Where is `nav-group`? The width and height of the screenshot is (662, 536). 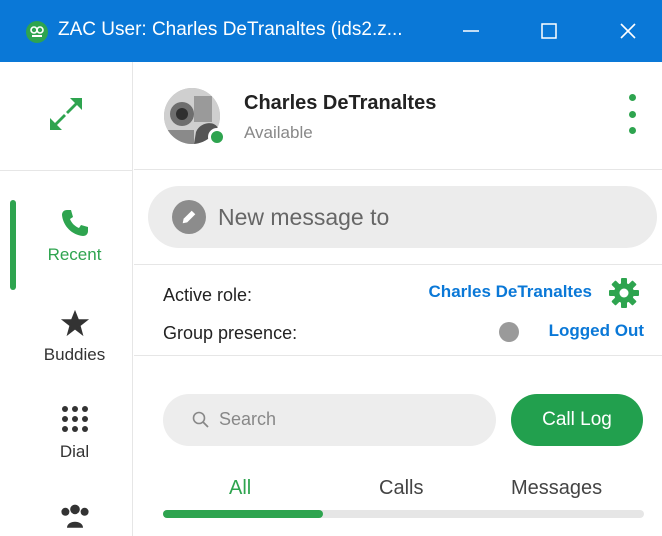 nav-group is located at coordinates (74, 515).